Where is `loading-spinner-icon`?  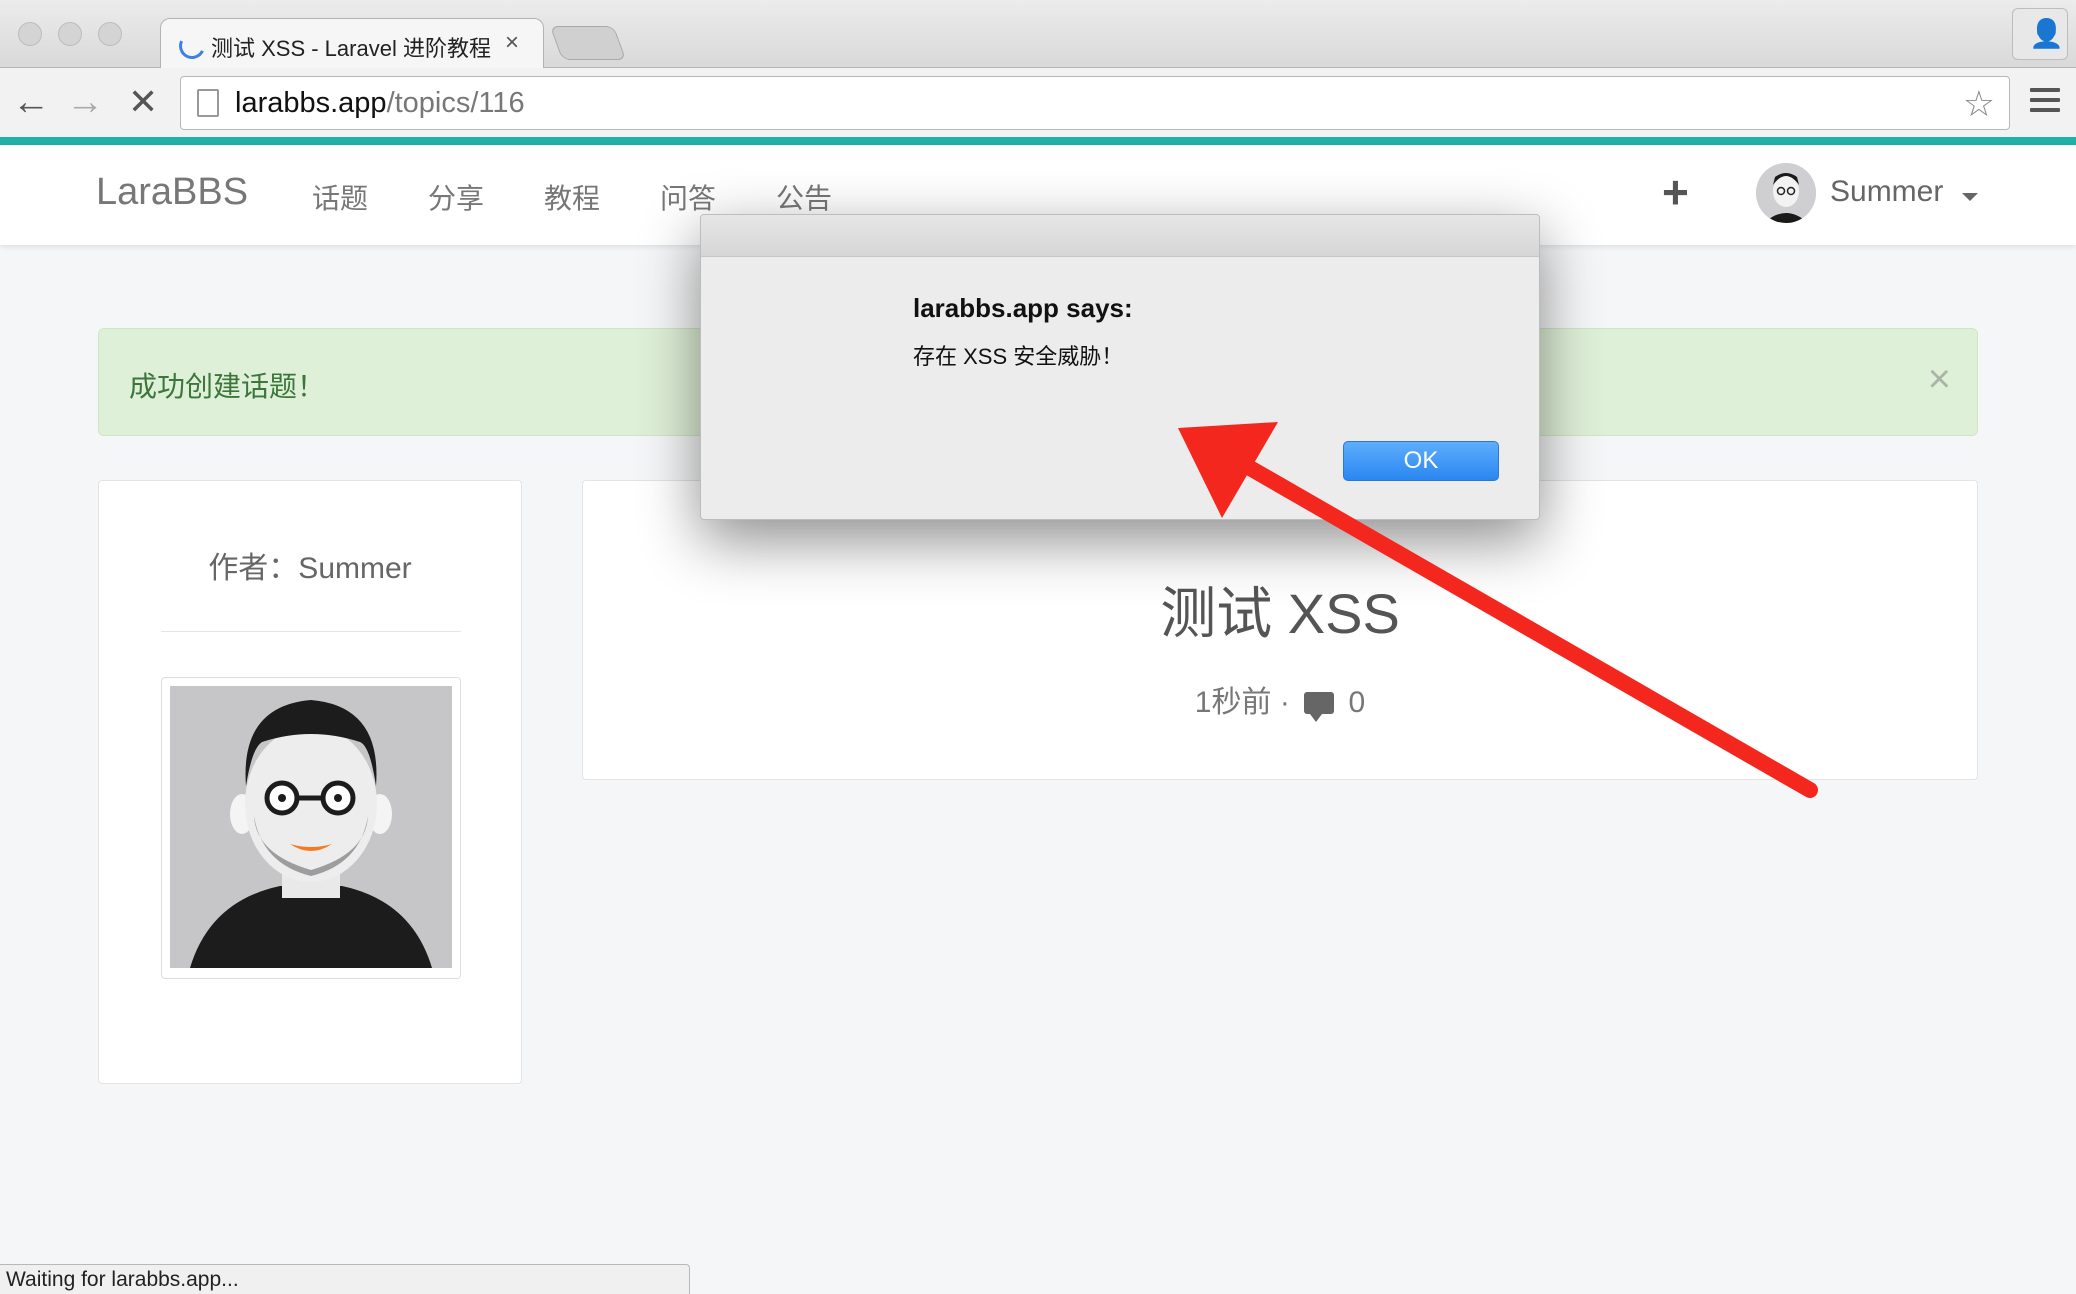
loading-spinner-icon is located at coordinates (192, 46).